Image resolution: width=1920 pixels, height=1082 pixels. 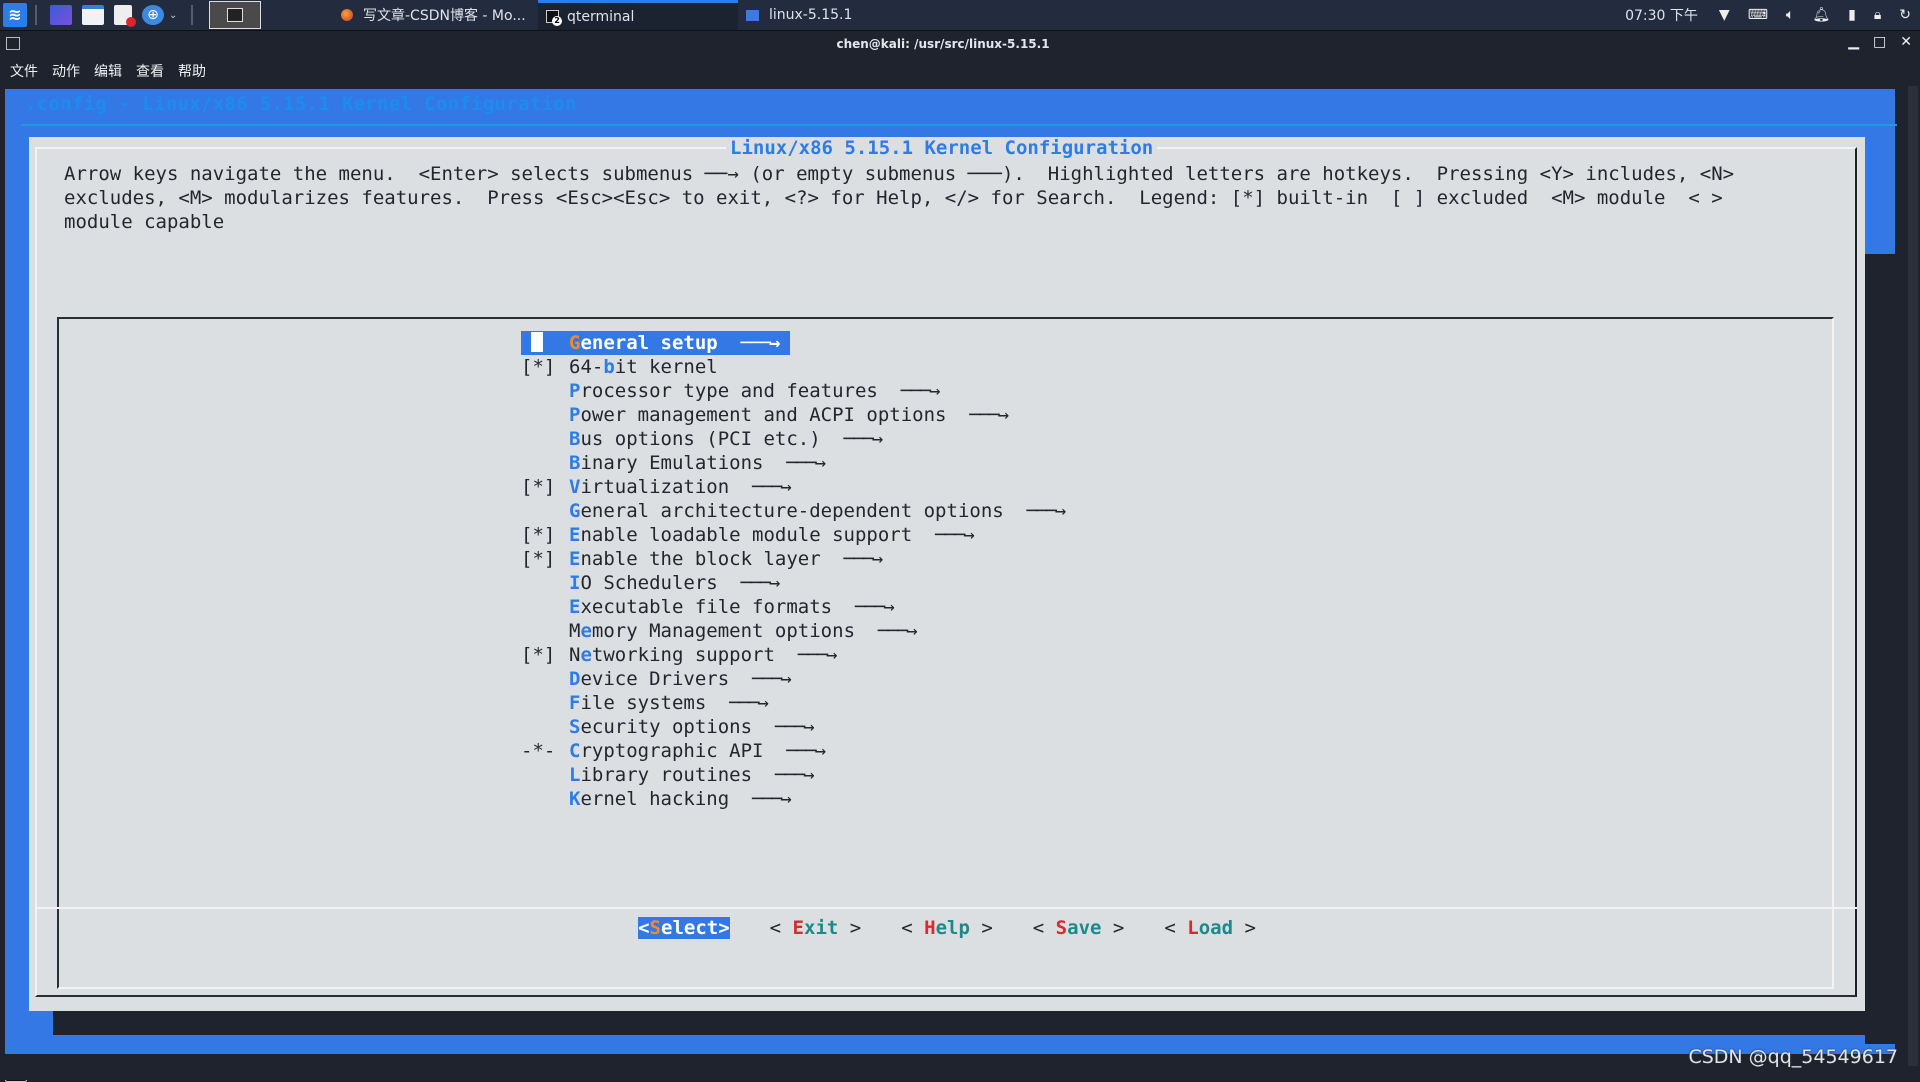 I want to click on menu-item: Security options ───→, so click(x=792, y=727).